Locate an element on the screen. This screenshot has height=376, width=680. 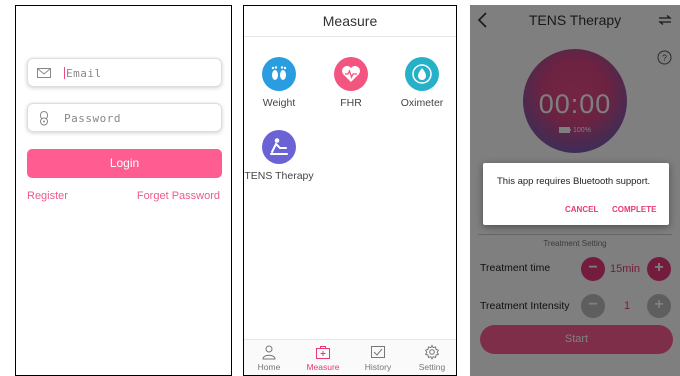
tile-label: FHR is located at coordinates (351, 103).